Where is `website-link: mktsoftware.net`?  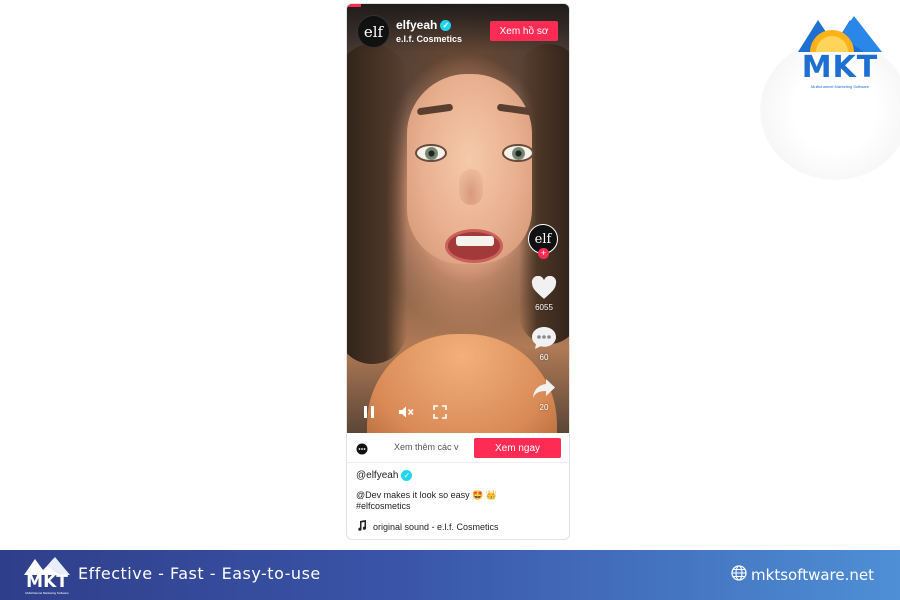 website-link: mktsoftware.net is located at coordinates (802, 575).